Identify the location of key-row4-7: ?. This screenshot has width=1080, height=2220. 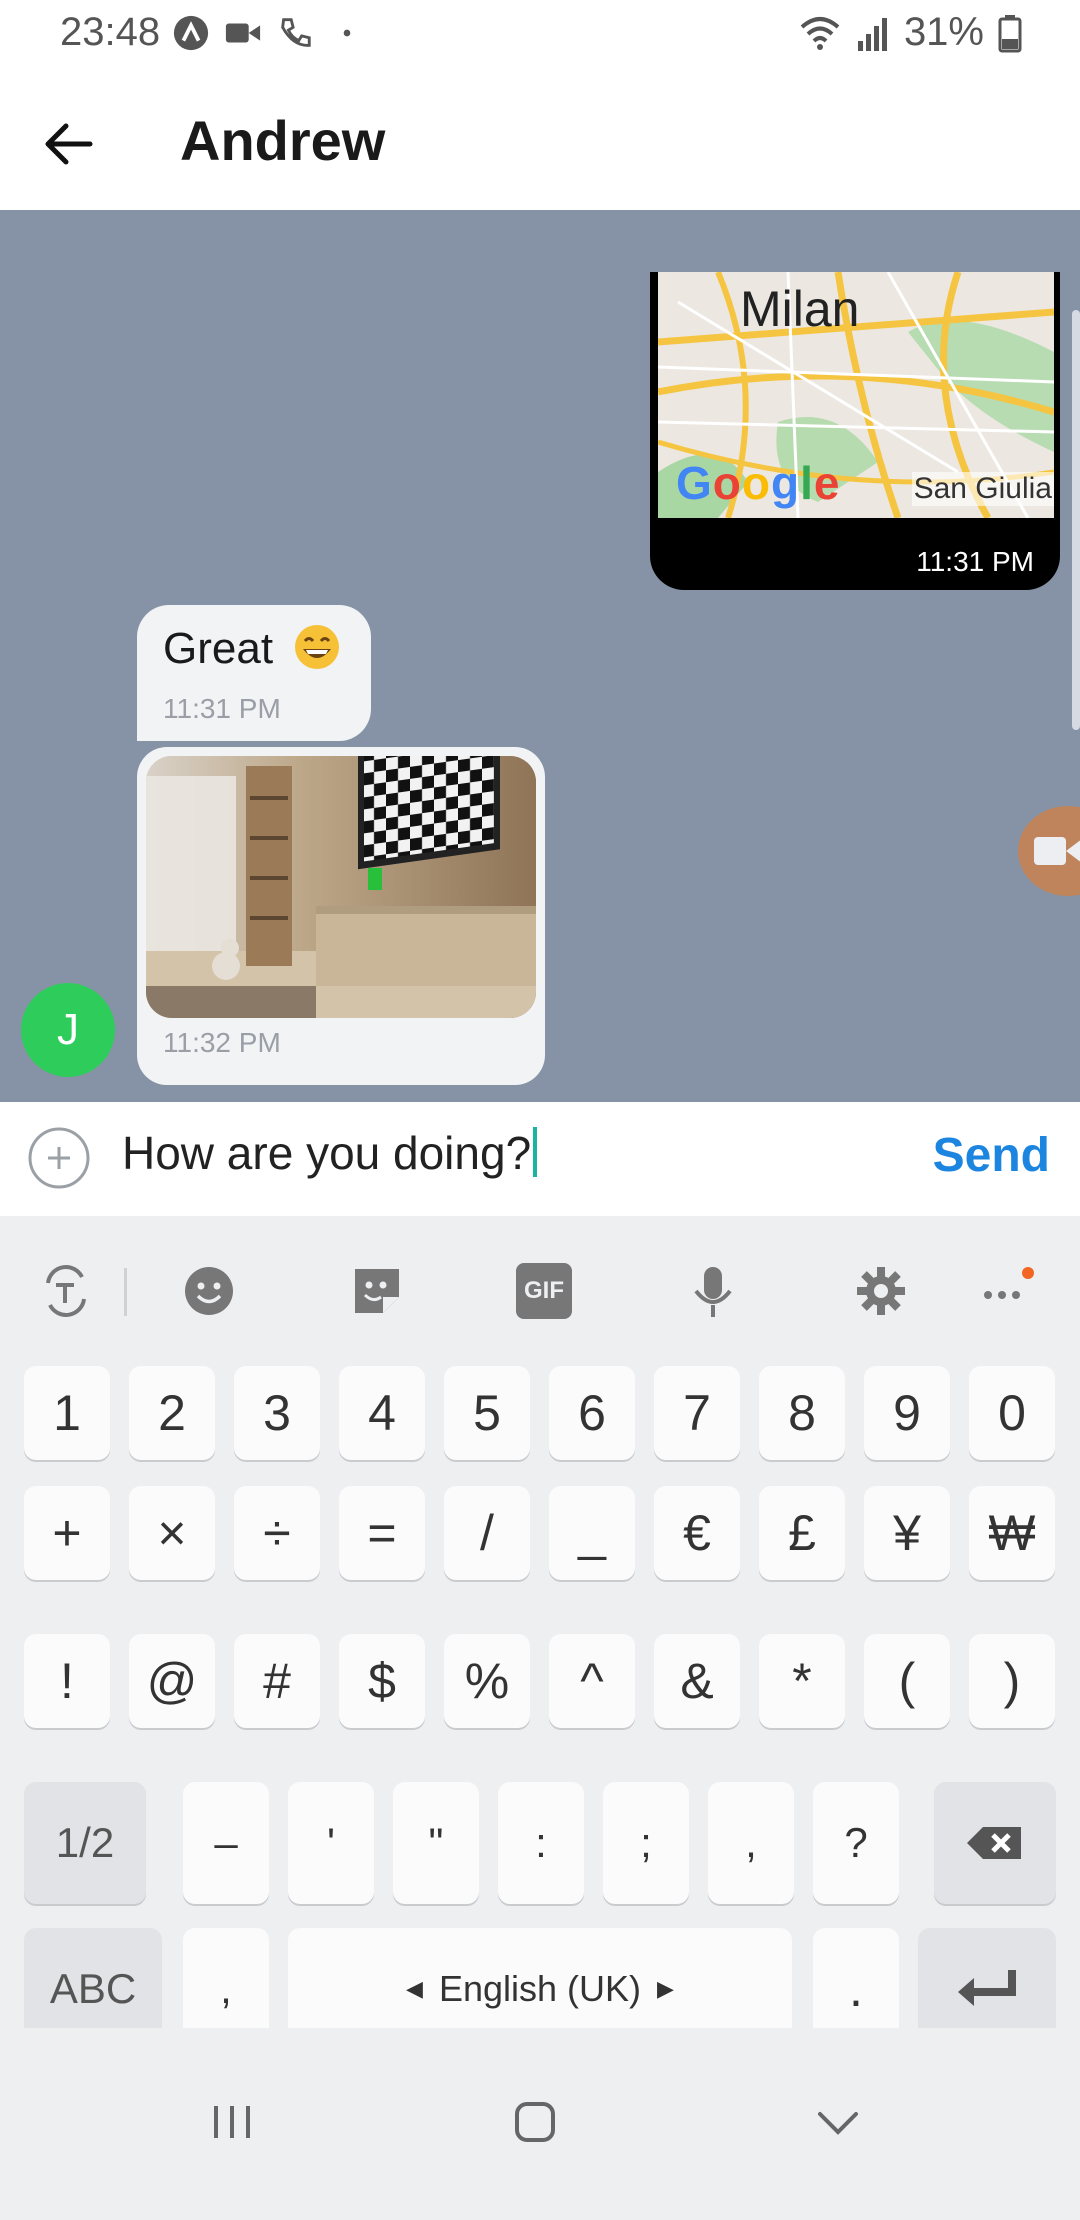
(856, 1843).